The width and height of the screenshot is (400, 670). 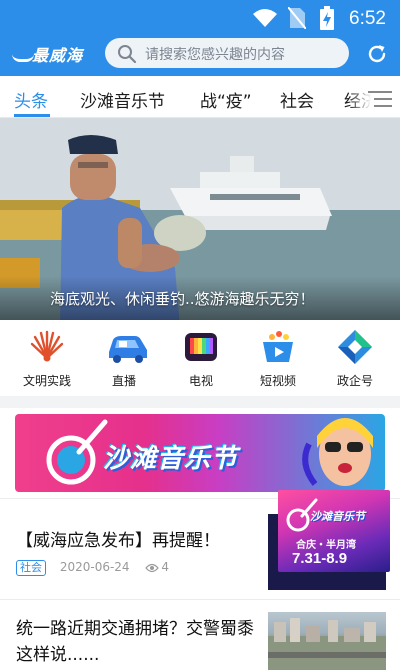 I want to click on tab-beach-music-festival: 沙滩音乐节, so click(x=122, y=99).